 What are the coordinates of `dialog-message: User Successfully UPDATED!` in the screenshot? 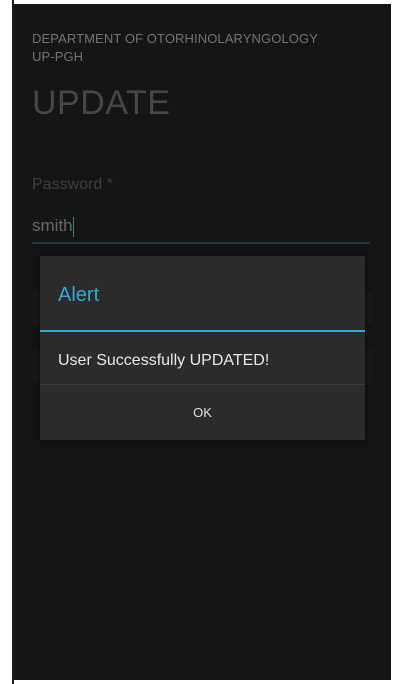 It's located at (164, 360).